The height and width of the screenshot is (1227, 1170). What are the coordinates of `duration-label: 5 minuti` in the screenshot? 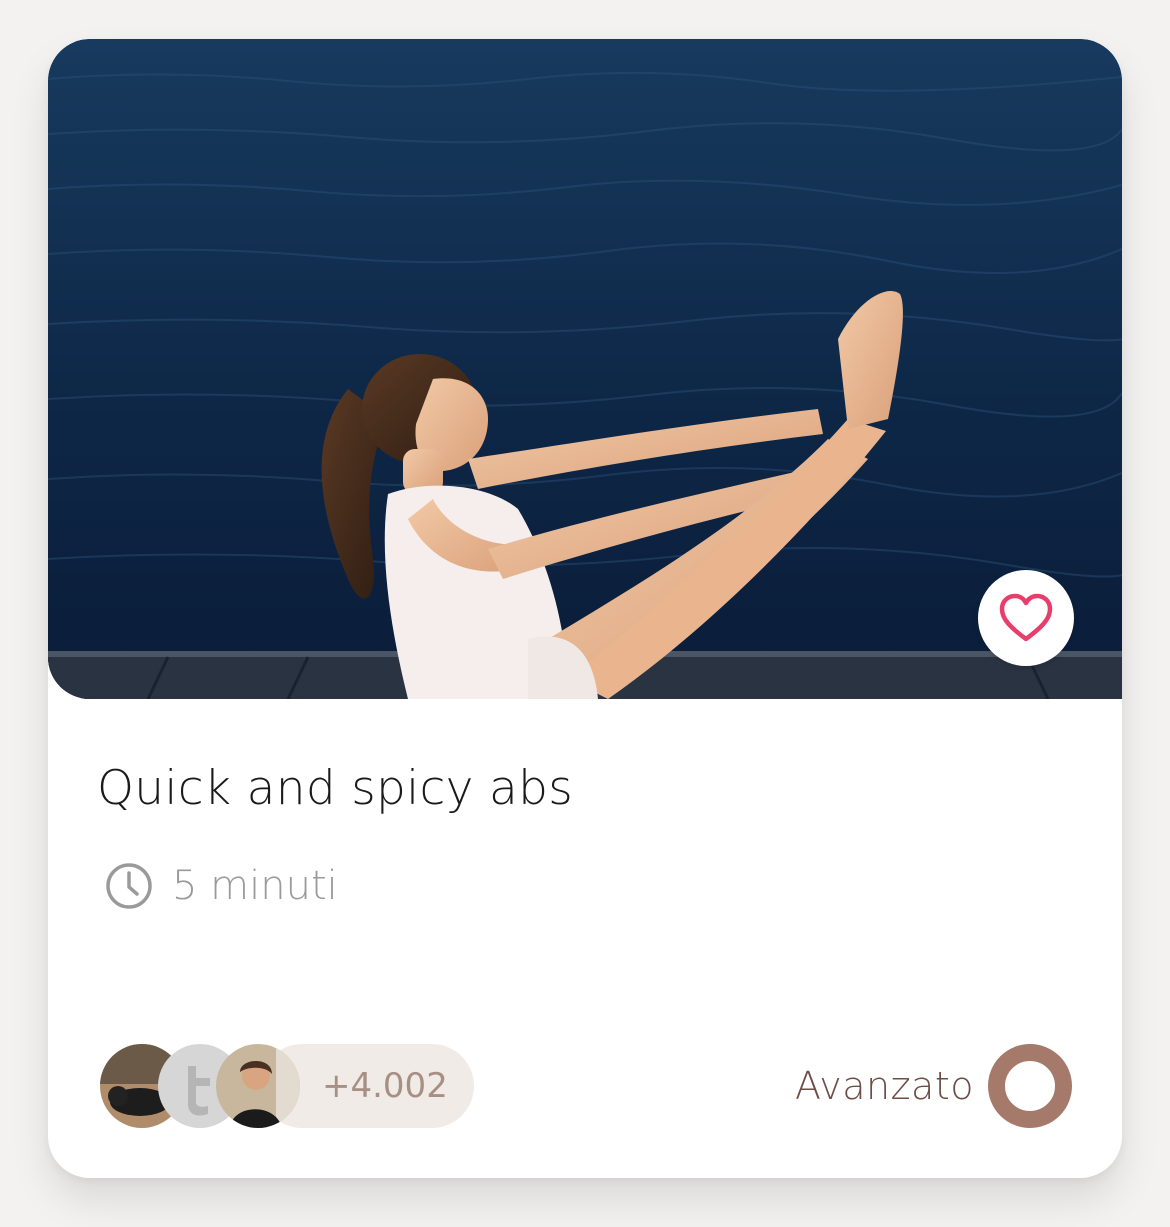 It's located at (255, 886).